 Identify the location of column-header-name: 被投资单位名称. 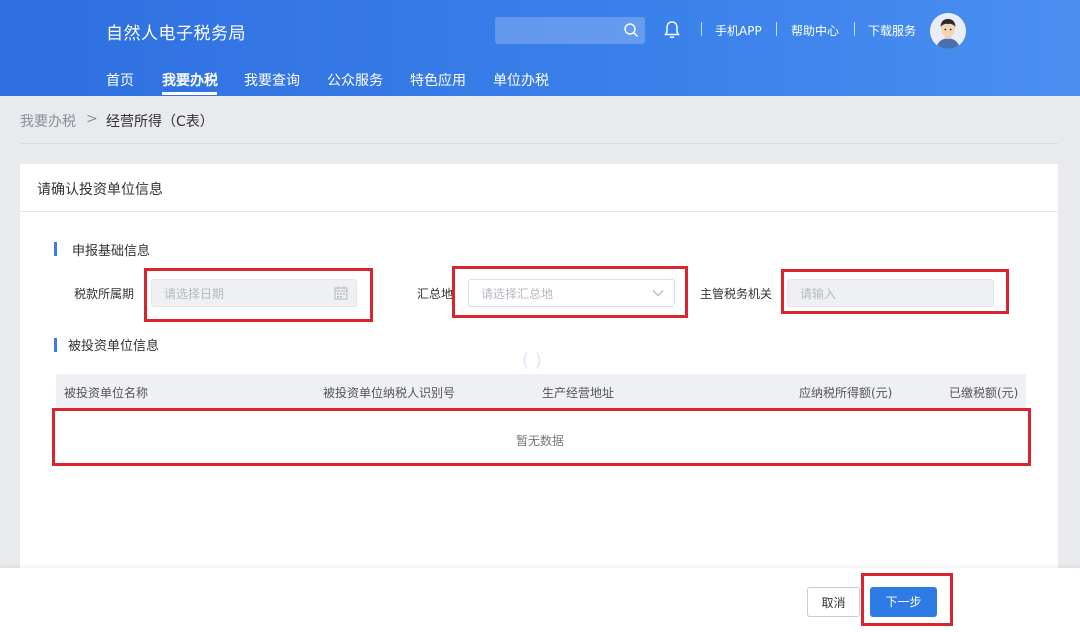
(106, 393).